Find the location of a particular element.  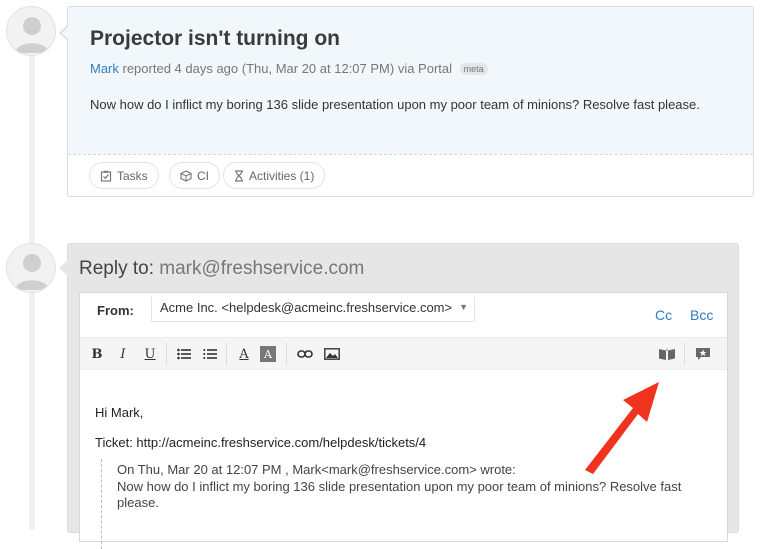

numbered-list-icon is located at coordinates (210, 354).